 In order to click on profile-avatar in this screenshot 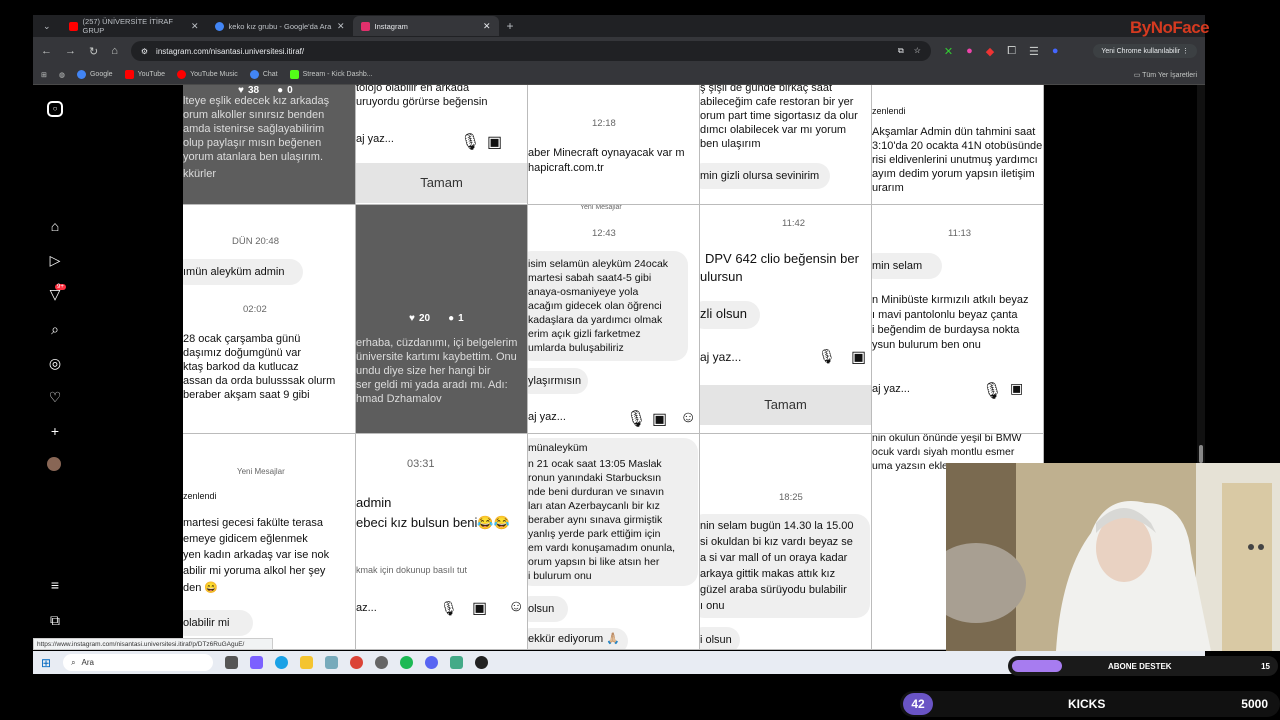, I will do `click(54, 464)`.